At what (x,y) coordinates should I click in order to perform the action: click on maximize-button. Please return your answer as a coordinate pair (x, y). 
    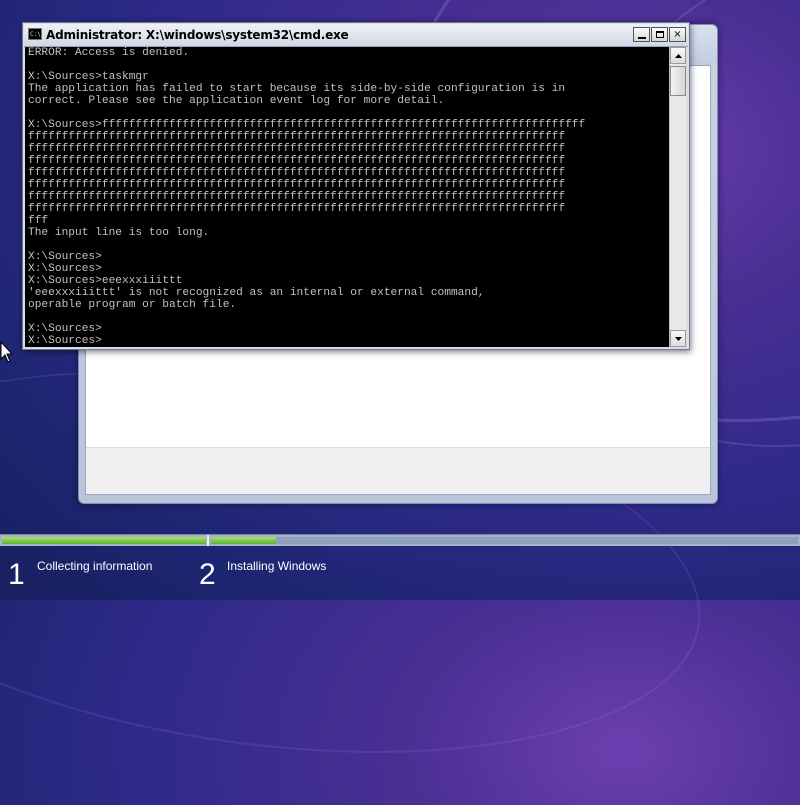
    Looking at the image, I should click on (659, 34).